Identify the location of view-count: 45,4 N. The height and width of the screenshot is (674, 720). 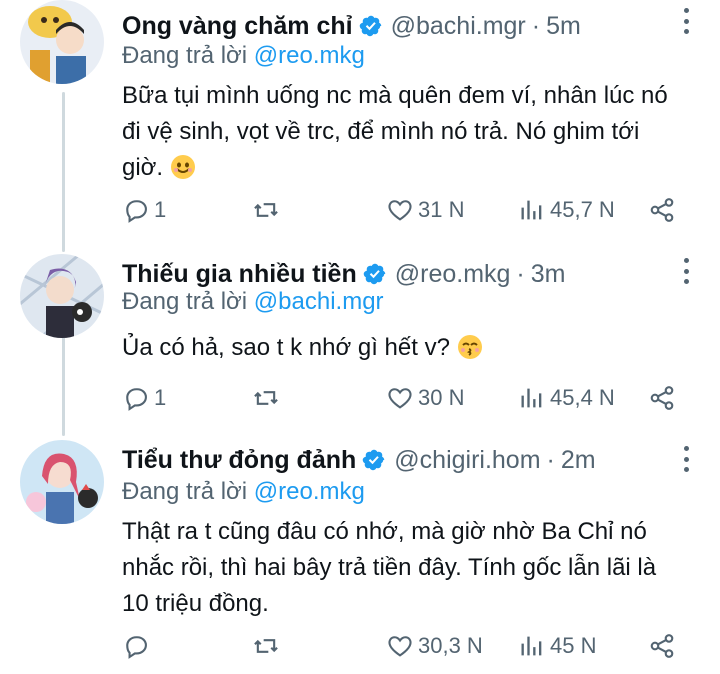
(582, 397).